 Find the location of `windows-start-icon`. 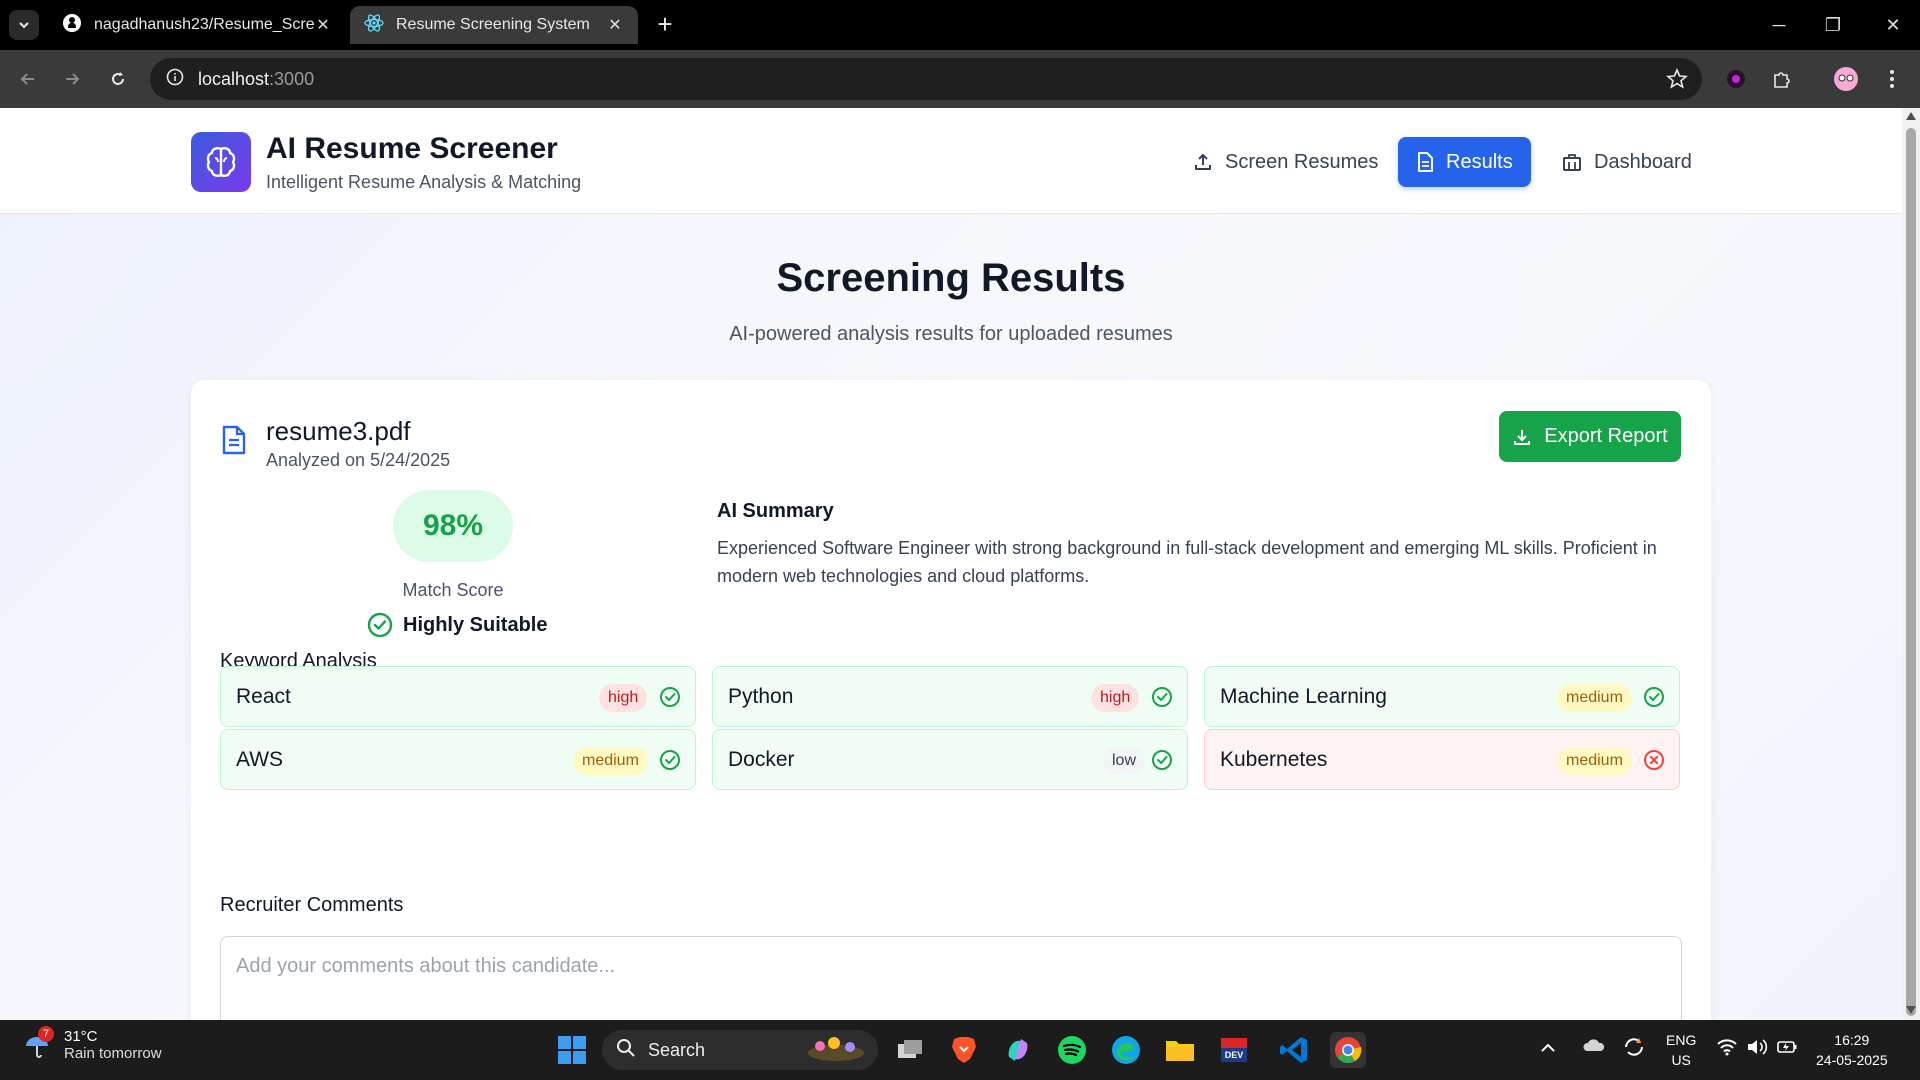

windows-start-icon is located at coordinates (572, 1050).